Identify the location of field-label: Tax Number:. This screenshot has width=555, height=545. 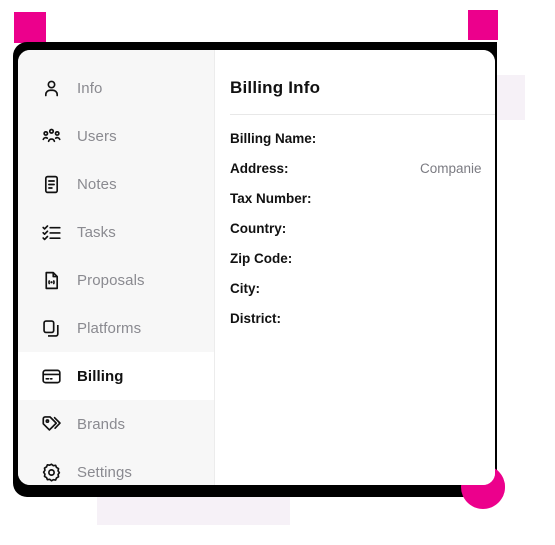
(271, 198).